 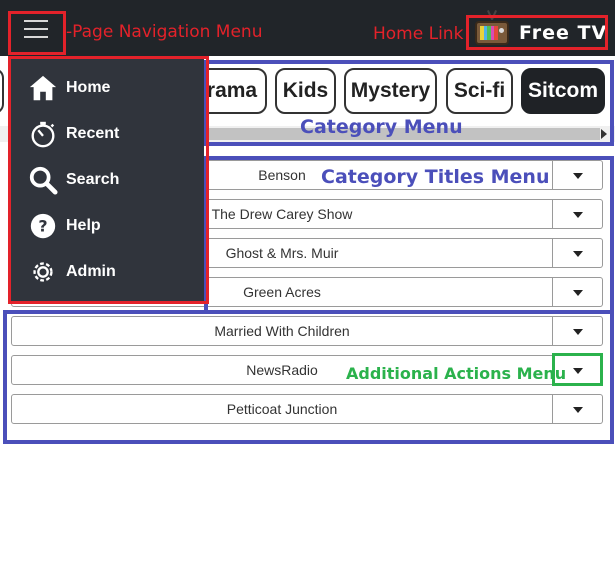 What do you see at coordinates (37, 33) in the screenshot?
I see `annotation-box-hamburger` at bounding box center [37, 33].